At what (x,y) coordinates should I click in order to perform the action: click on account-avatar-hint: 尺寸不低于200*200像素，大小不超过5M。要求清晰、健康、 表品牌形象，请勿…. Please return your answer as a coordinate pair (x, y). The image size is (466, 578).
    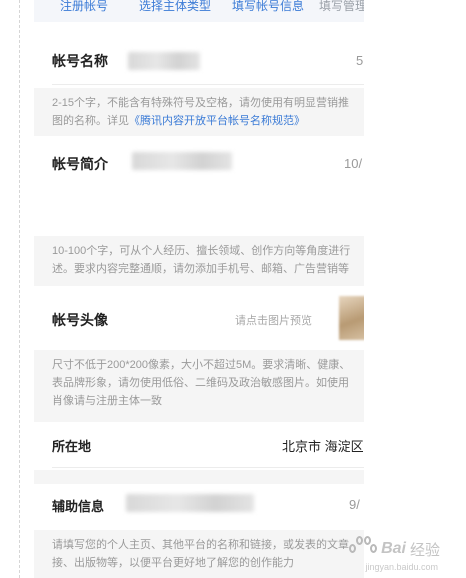
    Looking at the image, I should click on (199, 386).